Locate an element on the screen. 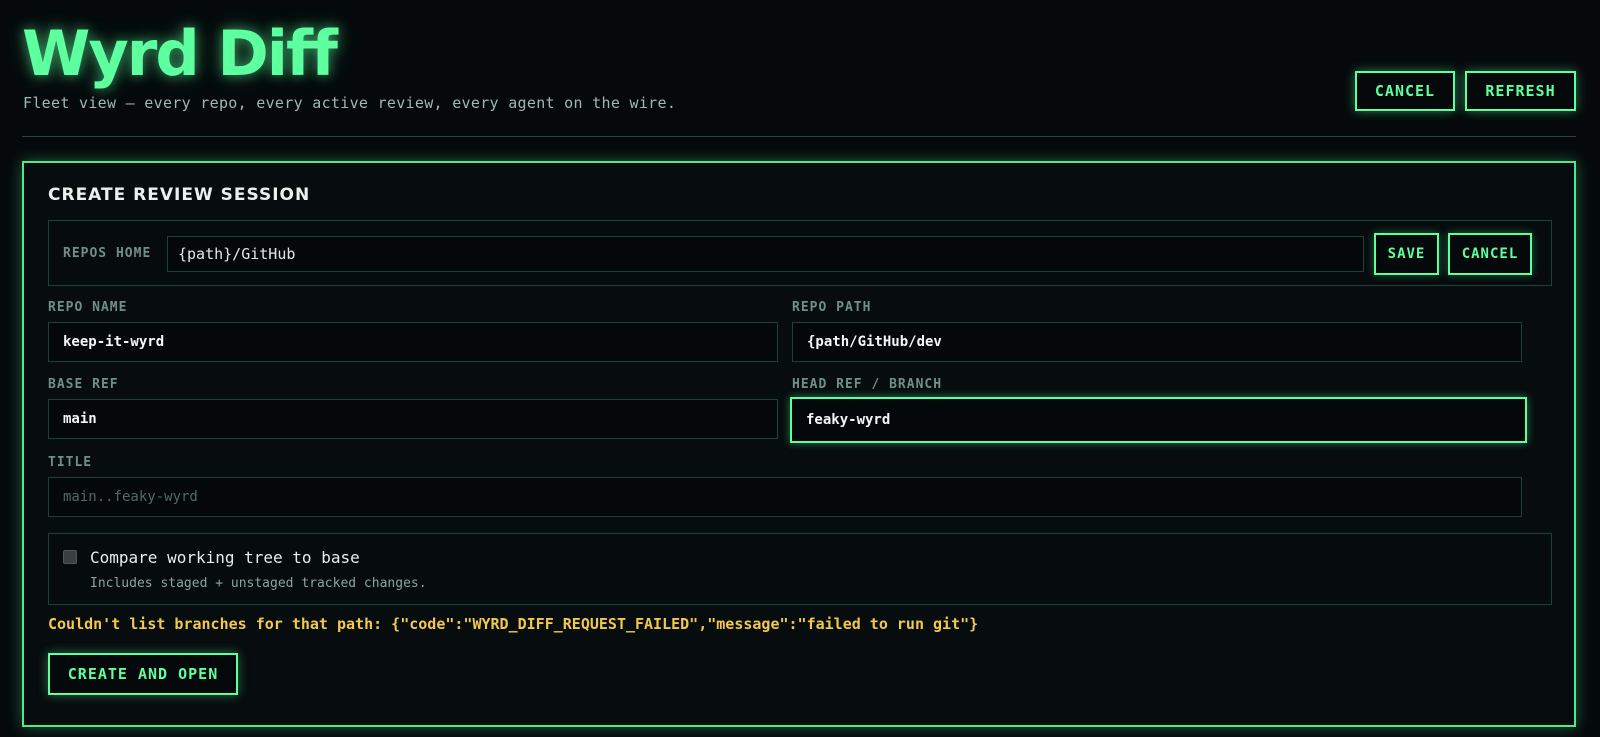 The image size is (1600, 737). header-cancel-button: CANCEL is located at coordinates (1405, 91).